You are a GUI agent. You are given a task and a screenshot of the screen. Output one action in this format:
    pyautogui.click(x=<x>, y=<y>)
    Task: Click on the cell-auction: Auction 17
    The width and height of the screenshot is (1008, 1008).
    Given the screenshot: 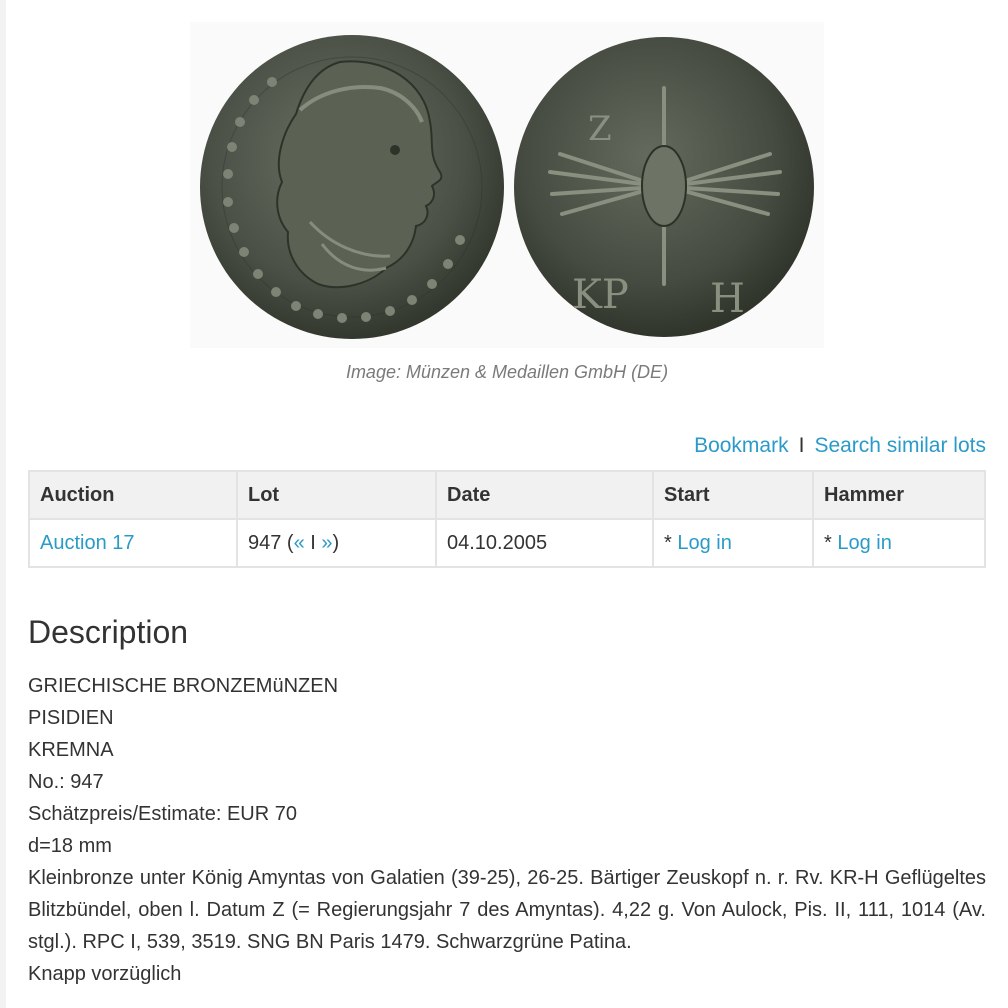 What is the action you would take?
    pyautogui.click(x=133, y=543)
    